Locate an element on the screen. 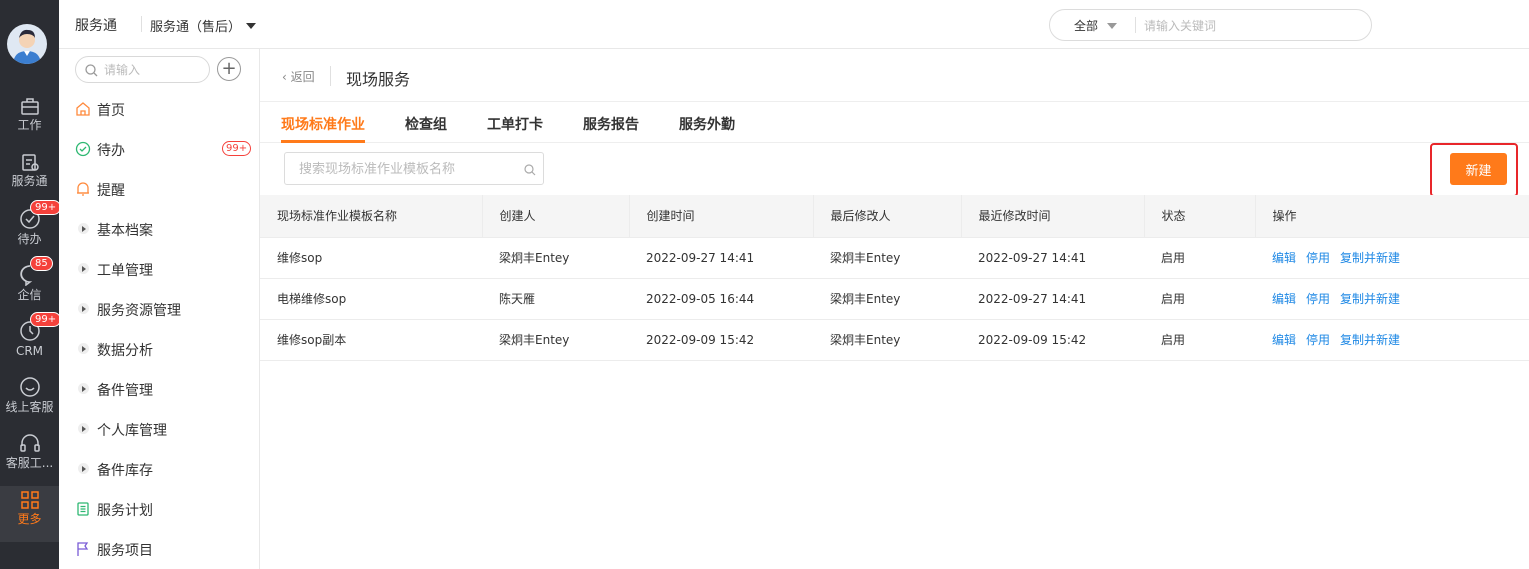 The image size is (1529, 569). cell-created: 2022-09-05 16:44 is located at coordinates (721, 299).